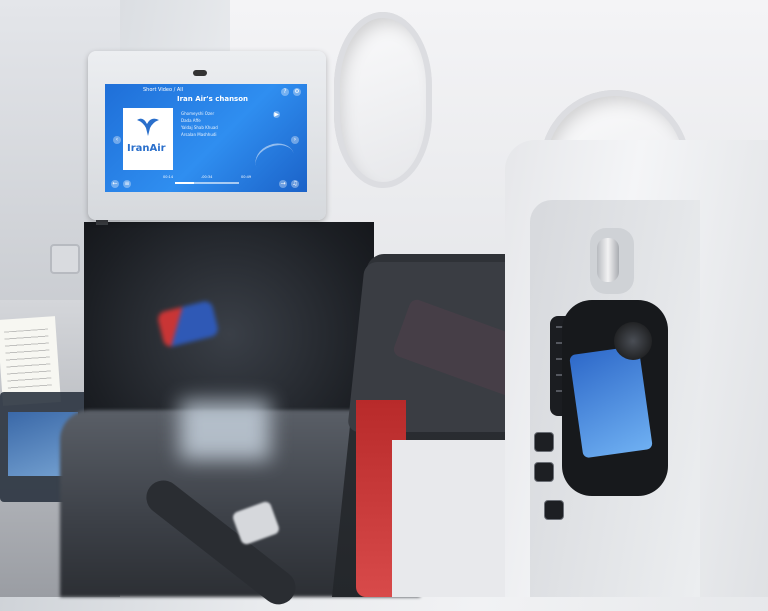  Describe the element at coordinates (297, 92) in the screenshot. I see `gear-icon: ⚙` at that location.